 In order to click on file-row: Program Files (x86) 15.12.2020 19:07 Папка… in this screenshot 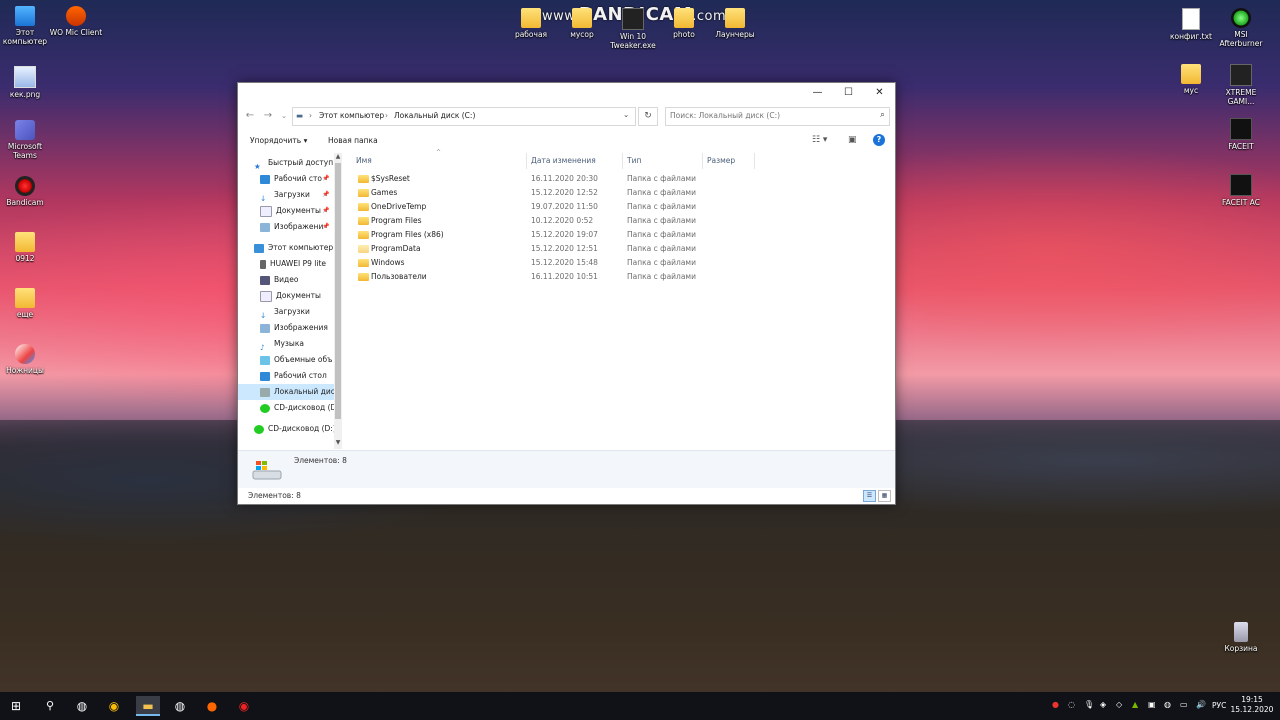, I will do `click(527, 235)`.